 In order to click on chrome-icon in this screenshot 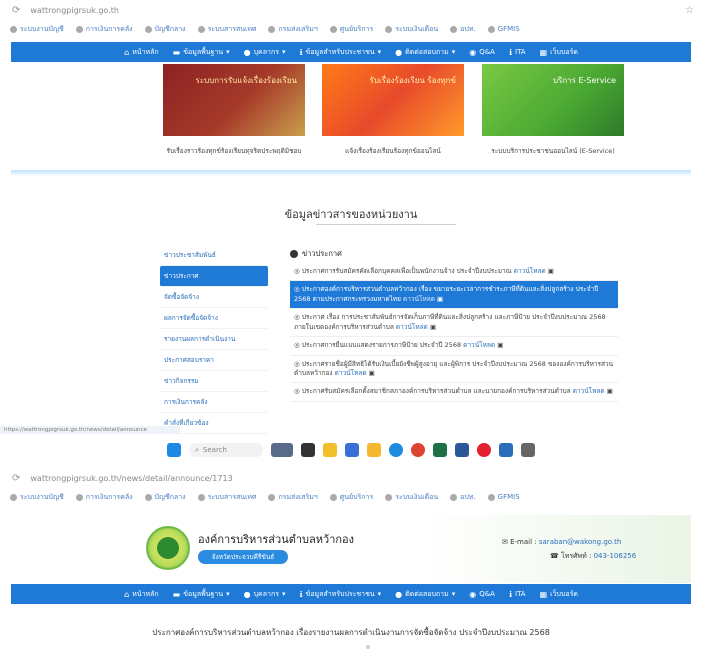, I will do `click(418, 450)`.